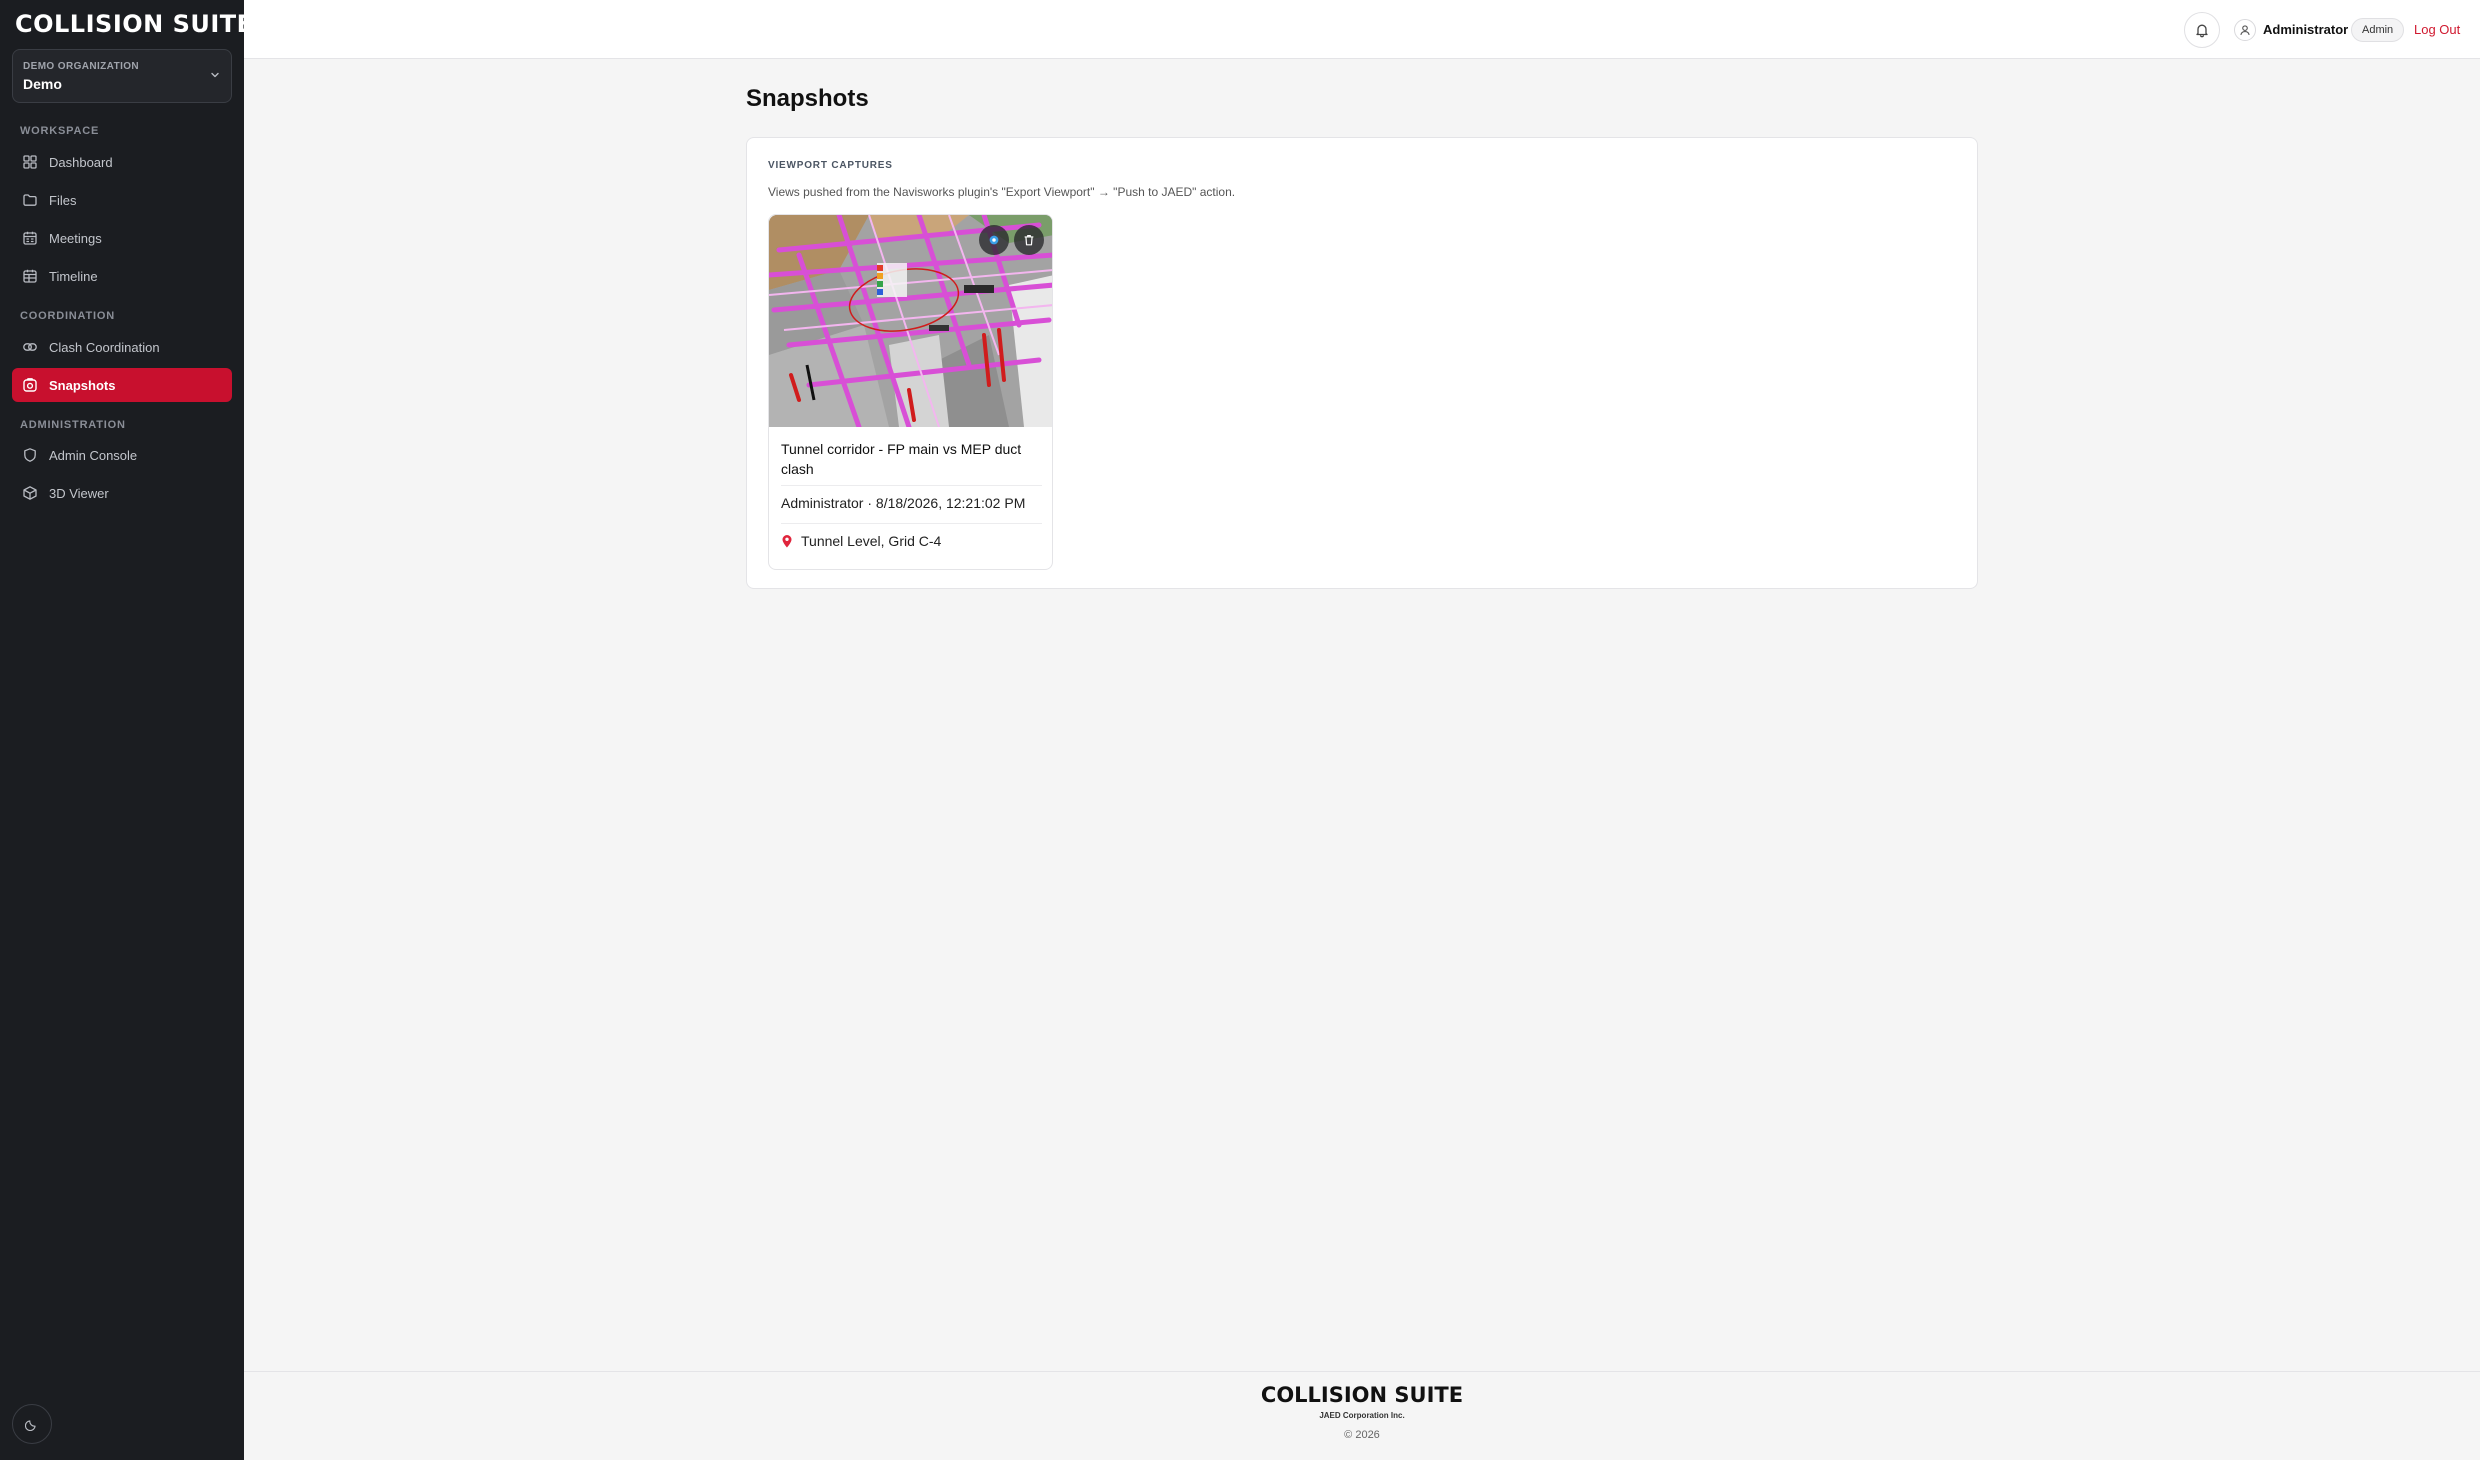 The width and height of the screenshot is (2480, 1460). Describe the element at coordinates (93, 455) in the screenshot. I see `sidebar-item-label: Admin Console` at that location.